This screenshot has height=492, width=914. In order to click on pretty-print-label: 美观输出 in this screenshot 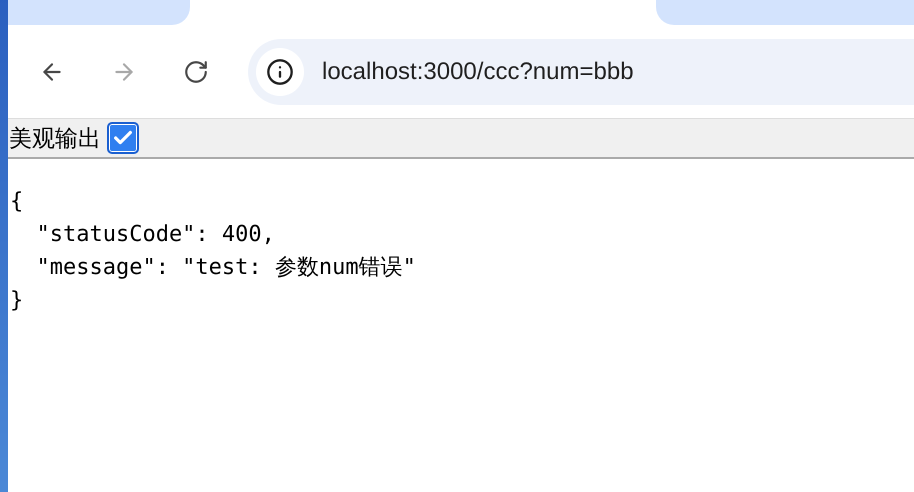, I will do `click(55, 138)`.